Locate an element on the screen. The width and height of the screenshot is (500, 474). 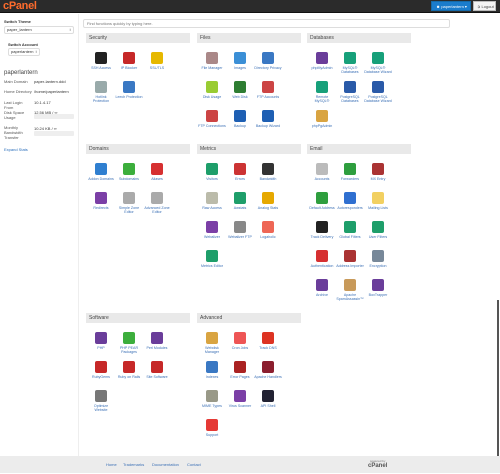
item-ruby-on-rails: Ruby on Rails is located at coordinates (129, 374).